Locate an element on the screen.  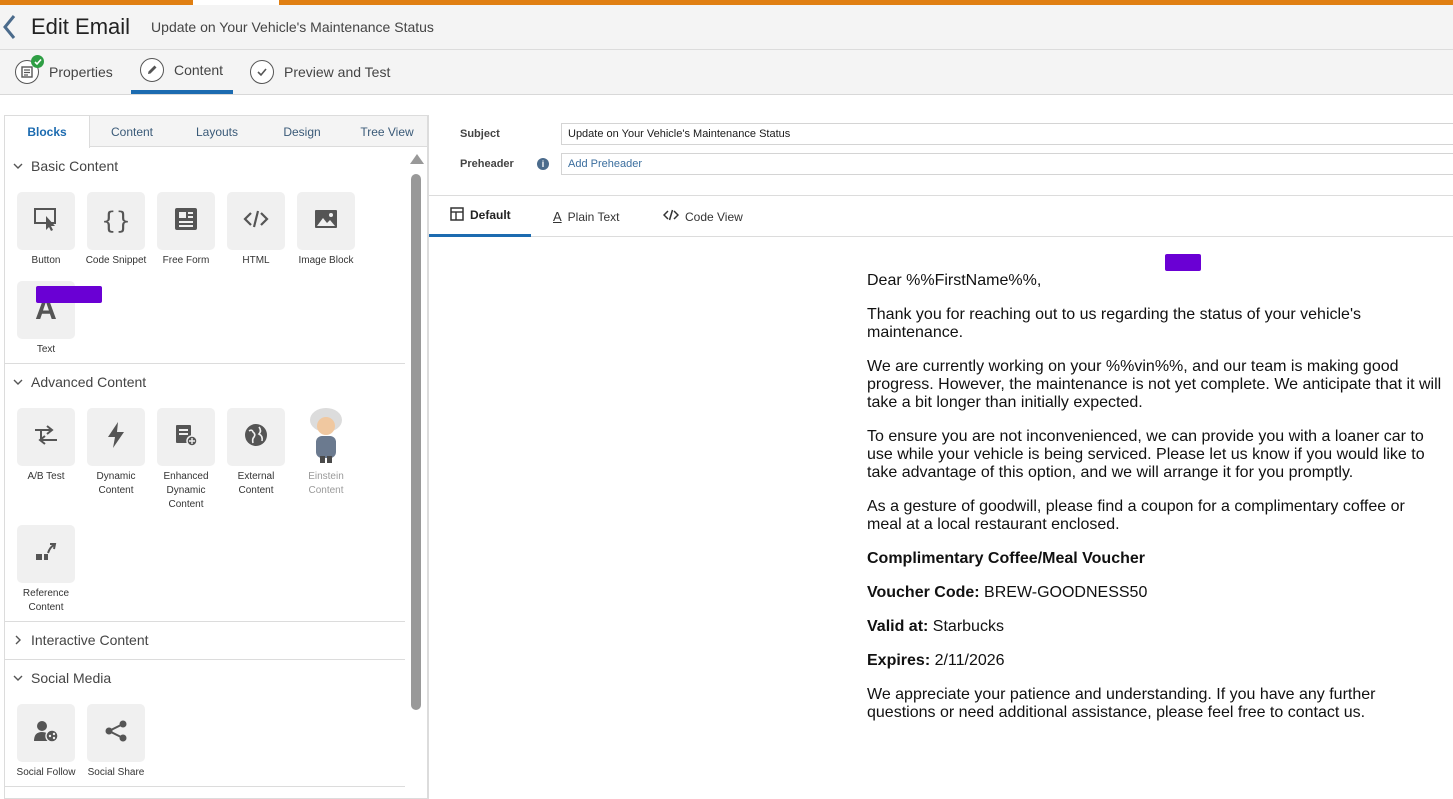
section-basic-content: Basic Content is located at coordinates (205, 166).